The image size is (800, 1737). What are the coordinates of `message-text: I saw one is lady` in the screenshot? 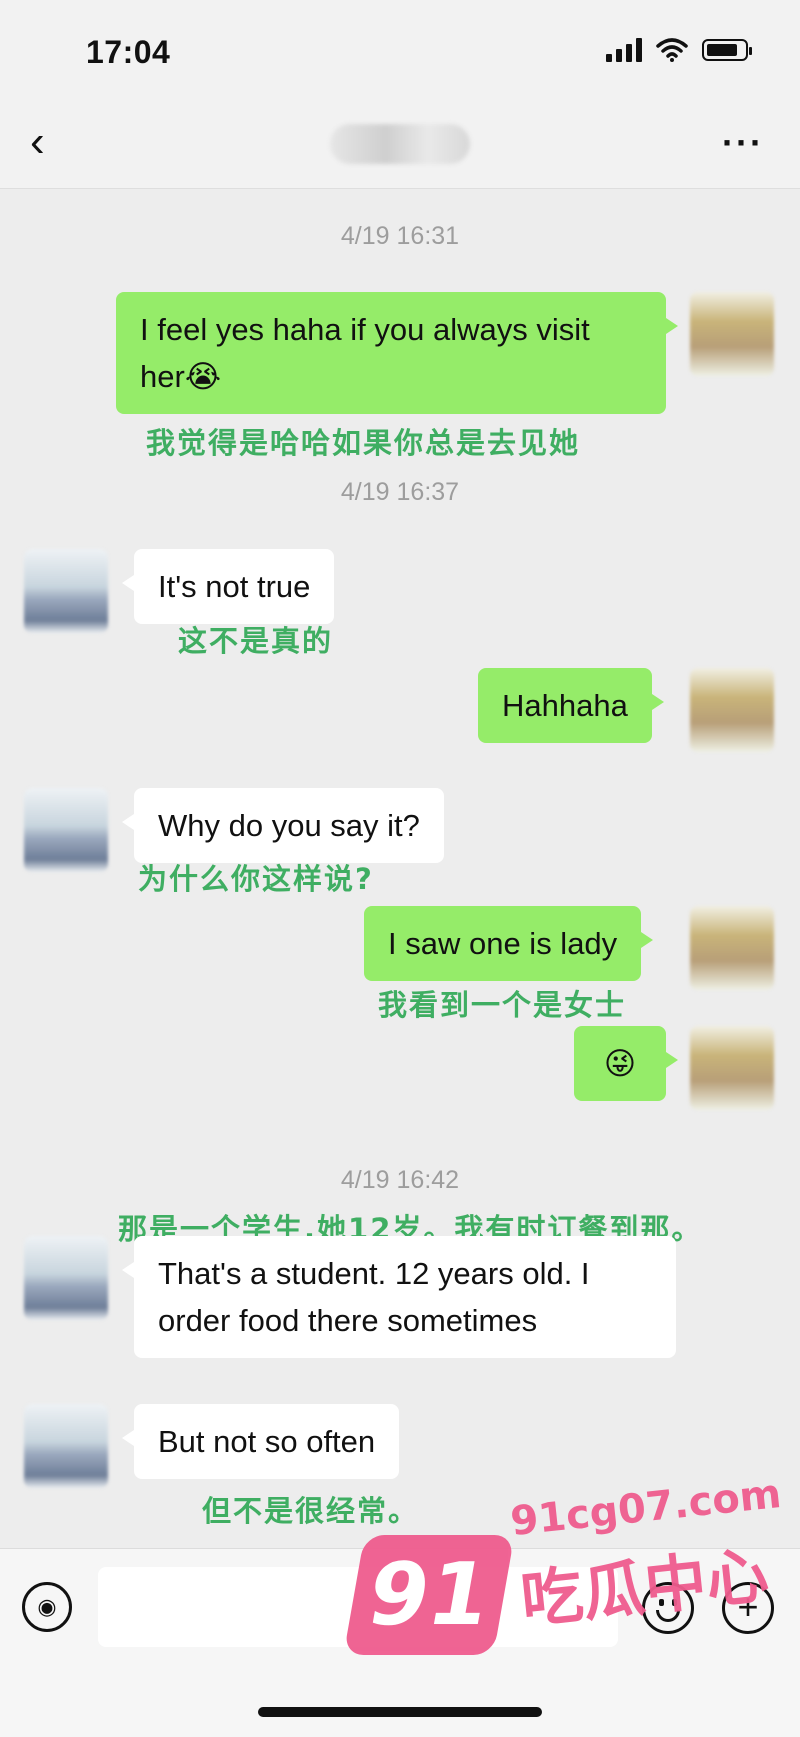 It's located at (503, 943).